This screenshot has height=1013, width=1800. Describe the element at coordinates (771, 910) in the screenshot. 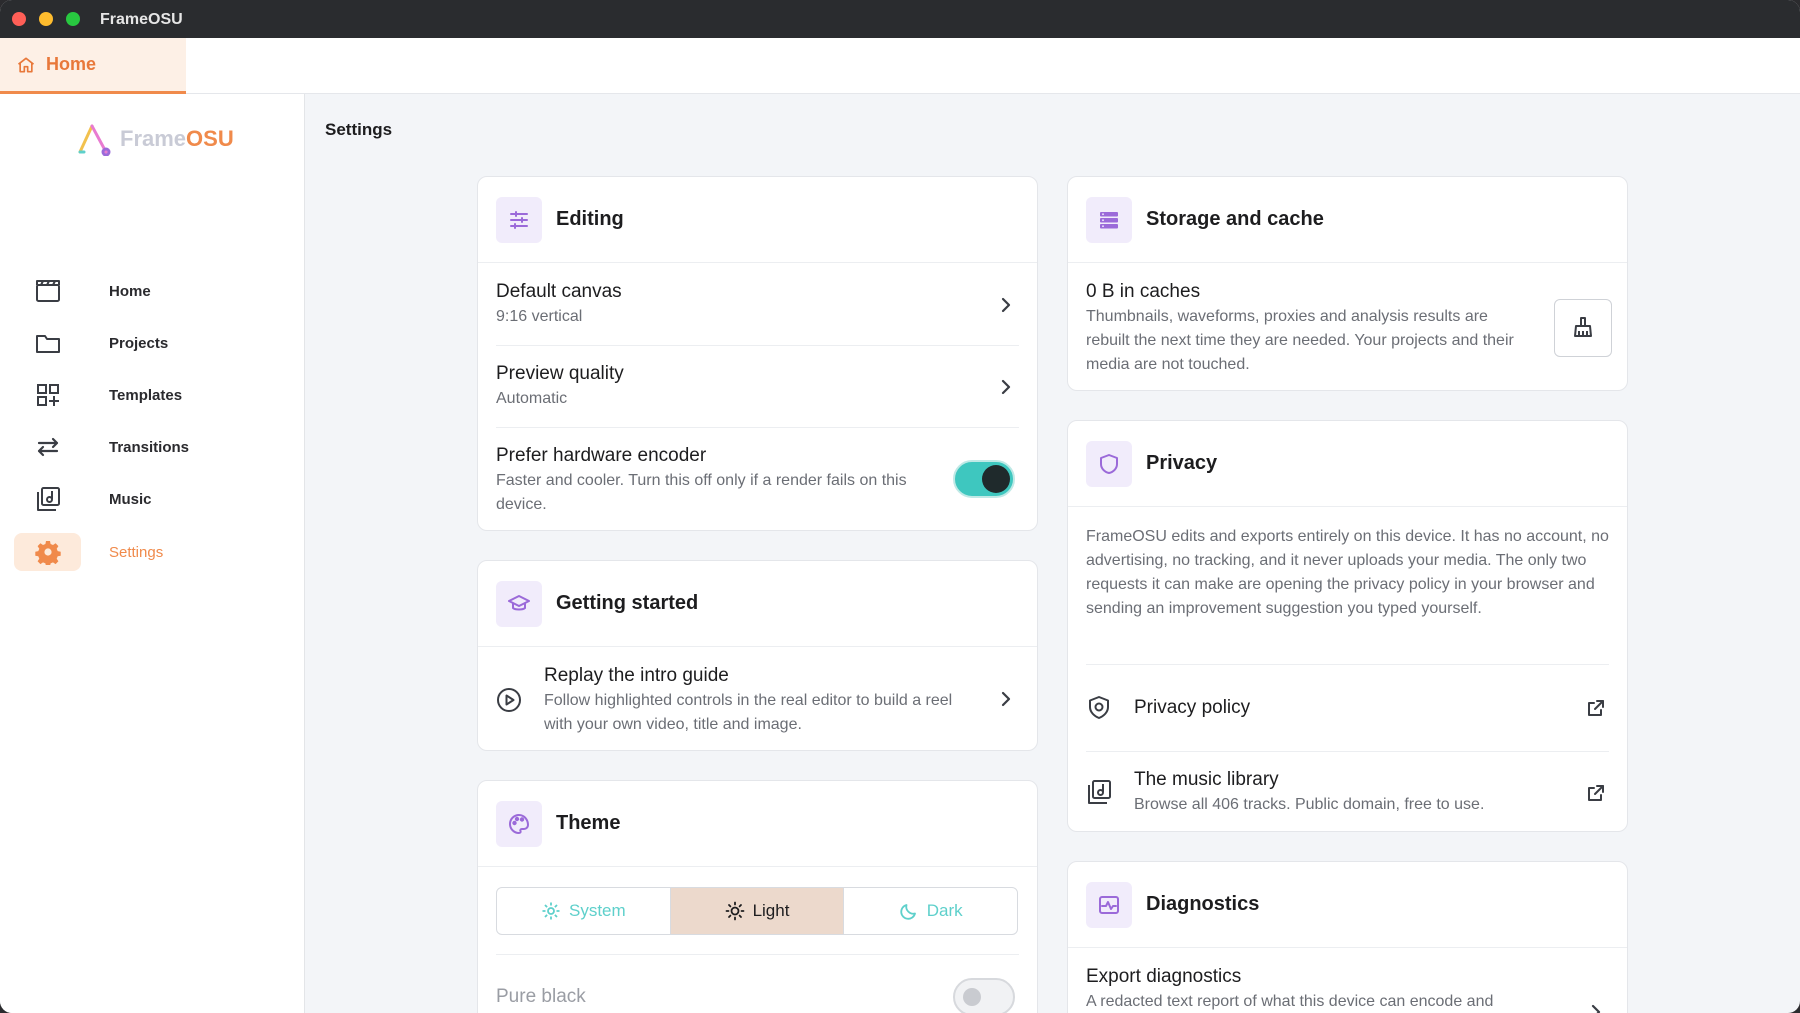

I see `theme-option-label: Light` at that location.